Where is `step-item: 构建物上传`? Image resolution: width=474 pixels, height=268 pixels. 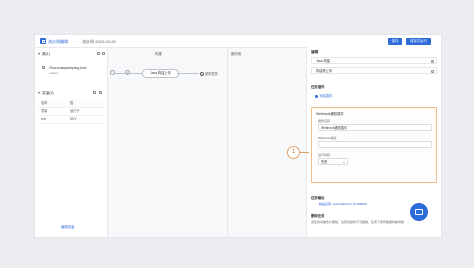 step-item: 构建物上传 is located at coordinates (374, 70).